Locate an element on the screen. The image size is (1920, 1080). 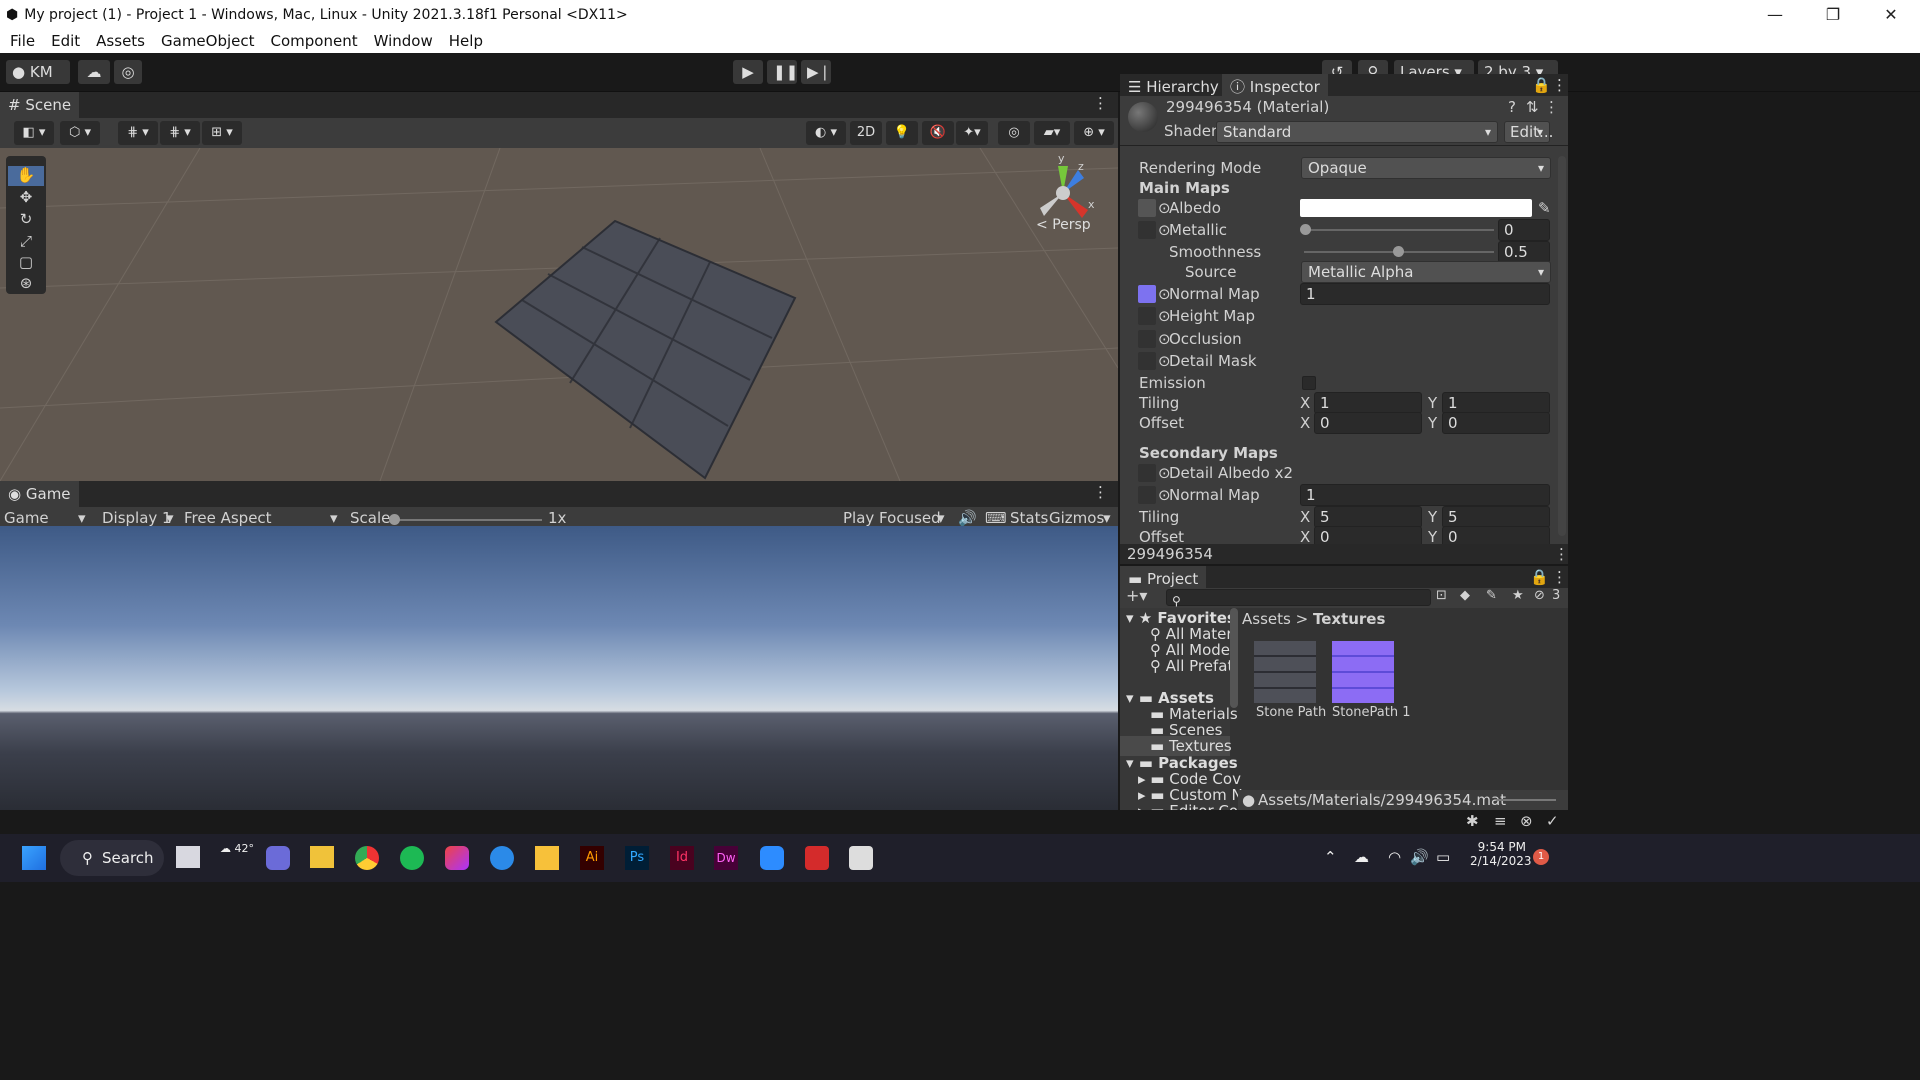
collab-icon: ◎ is located at coordinates (128, 72).